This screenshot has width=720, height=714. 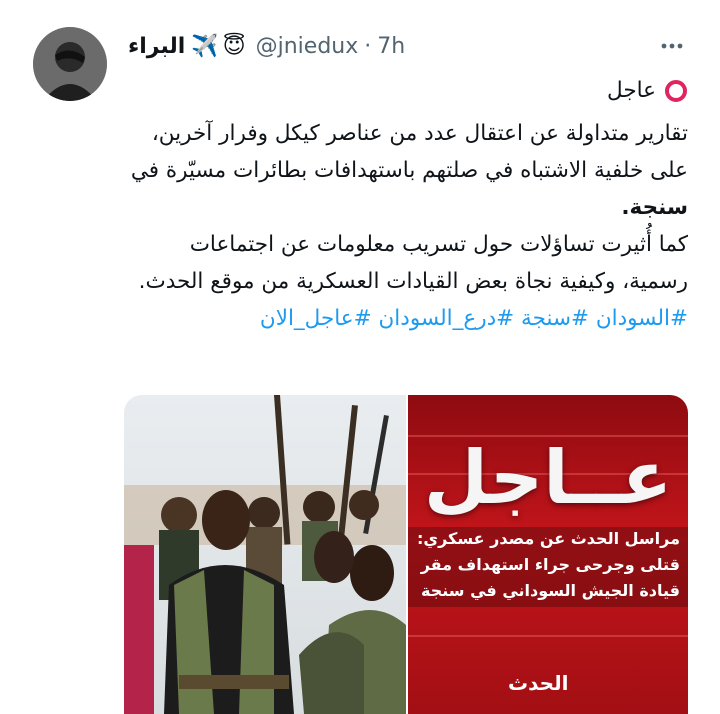 What do you see at coordinates (555, 318) in the screenshot?
I see `hashtag-sinja: #سنجة` at bounding box center [555, 318].